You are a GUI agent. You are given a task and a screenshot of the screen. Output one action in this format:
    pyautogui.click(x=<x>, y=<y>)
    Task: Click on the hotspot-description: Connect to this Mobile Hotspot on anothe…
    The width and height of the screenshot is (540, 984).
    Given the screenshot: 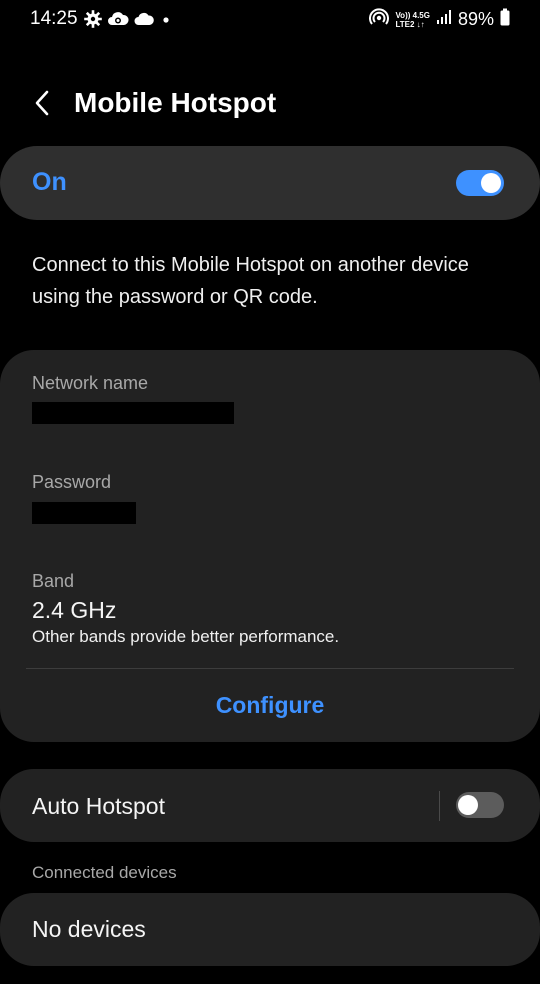 What is the action you would take?
    pyautogui.click(x=250, y=281)
    